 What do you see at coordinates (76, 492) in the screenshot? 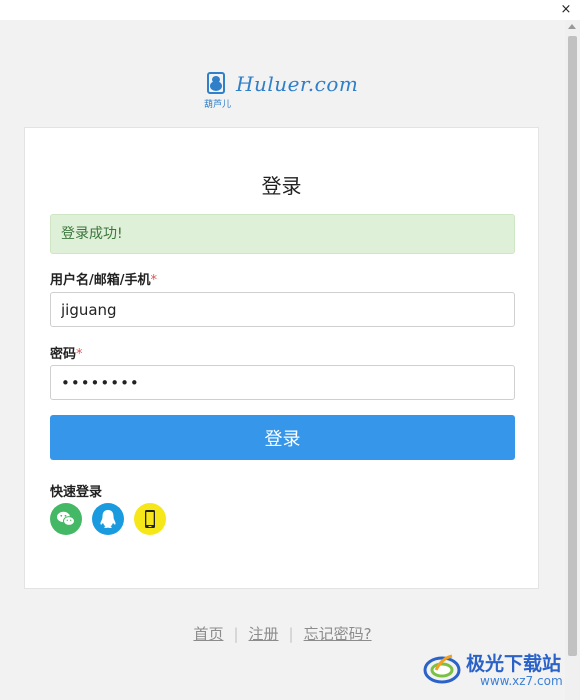
I see `quick-login-label: 快速登录` at bounding box center [76, 492].